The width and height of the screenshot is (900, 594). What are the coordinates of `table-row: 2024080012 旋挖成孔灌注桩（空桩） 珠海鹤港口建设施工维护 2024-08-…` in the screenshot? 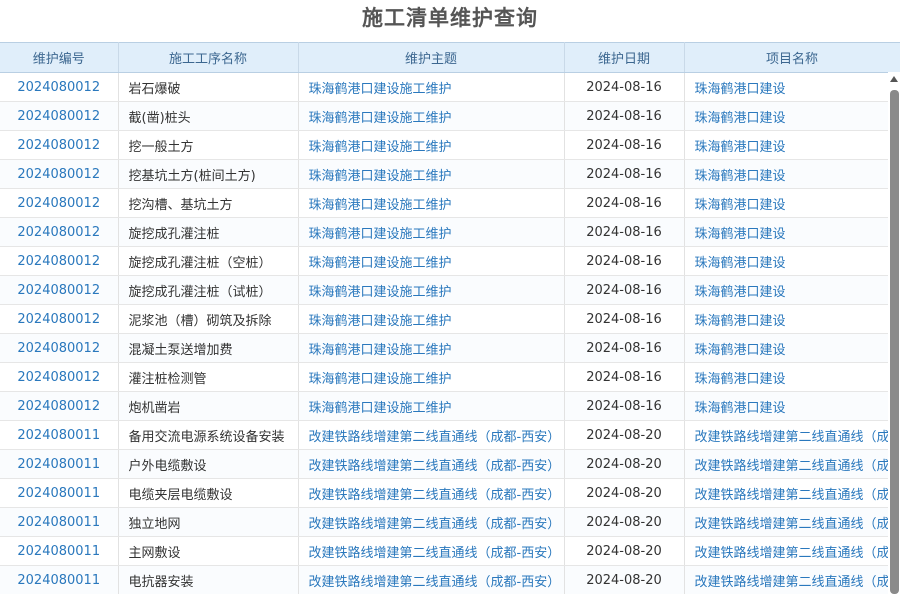 It's located at (450, 261).